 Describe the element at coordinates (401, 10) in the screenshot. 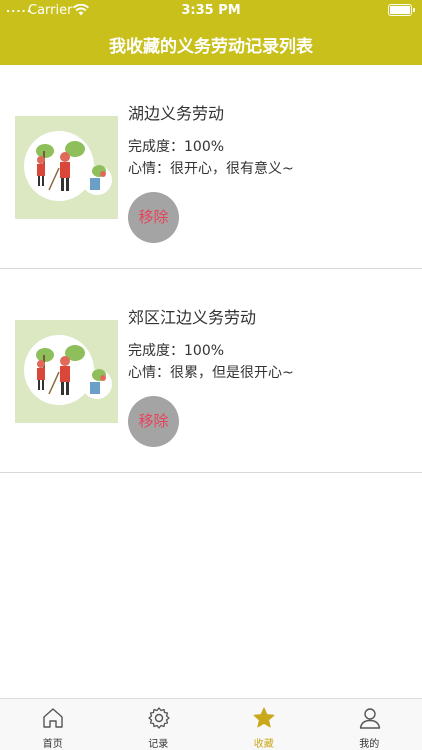

I see `battery-icon` at that location.